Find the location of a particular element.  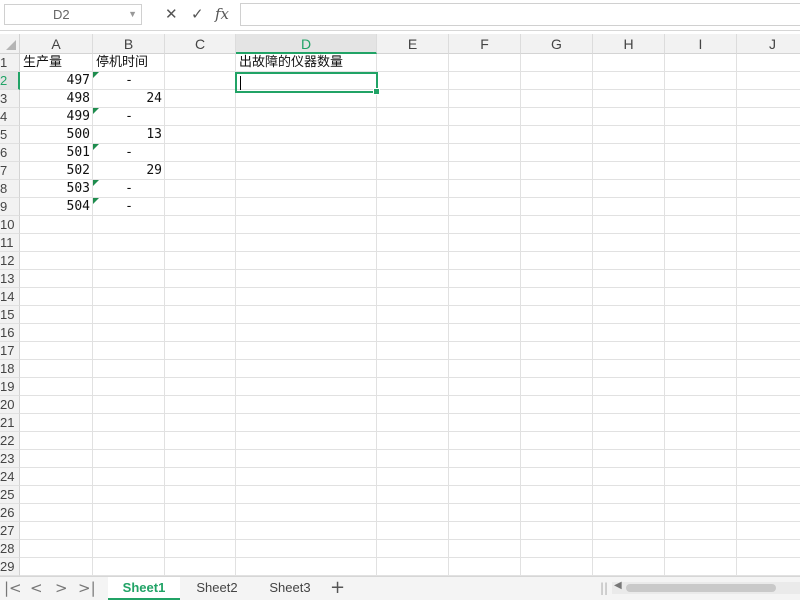

last-sheet-icon: >| is located at coordinates (87, 588).